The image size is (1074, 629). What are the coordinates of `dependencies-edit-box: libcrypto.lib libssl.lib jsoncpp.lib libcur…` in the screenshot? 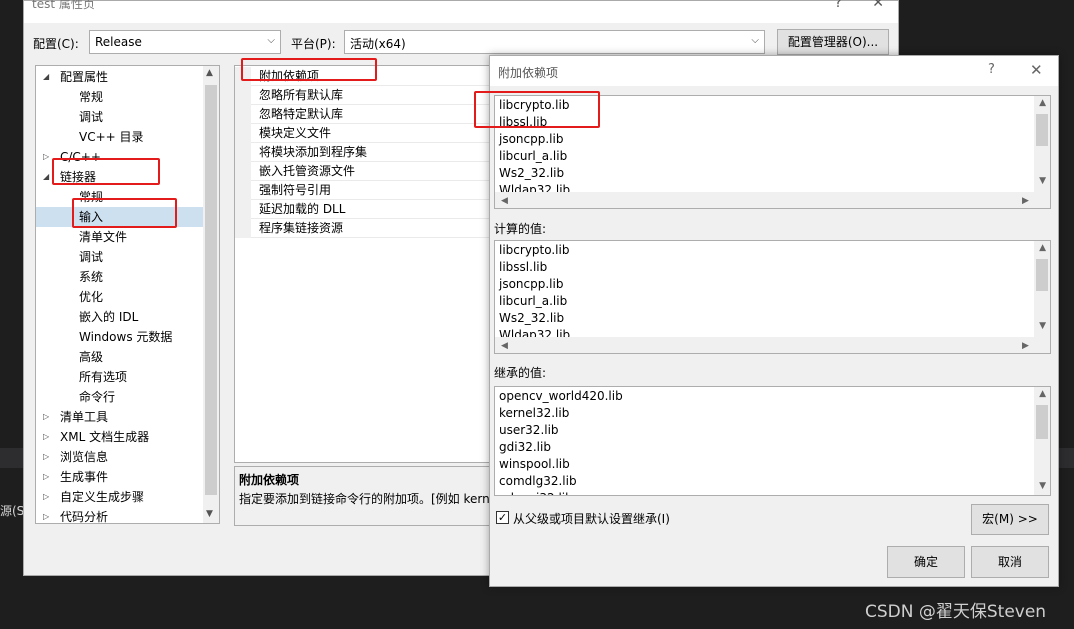 It's located at (772, 152).